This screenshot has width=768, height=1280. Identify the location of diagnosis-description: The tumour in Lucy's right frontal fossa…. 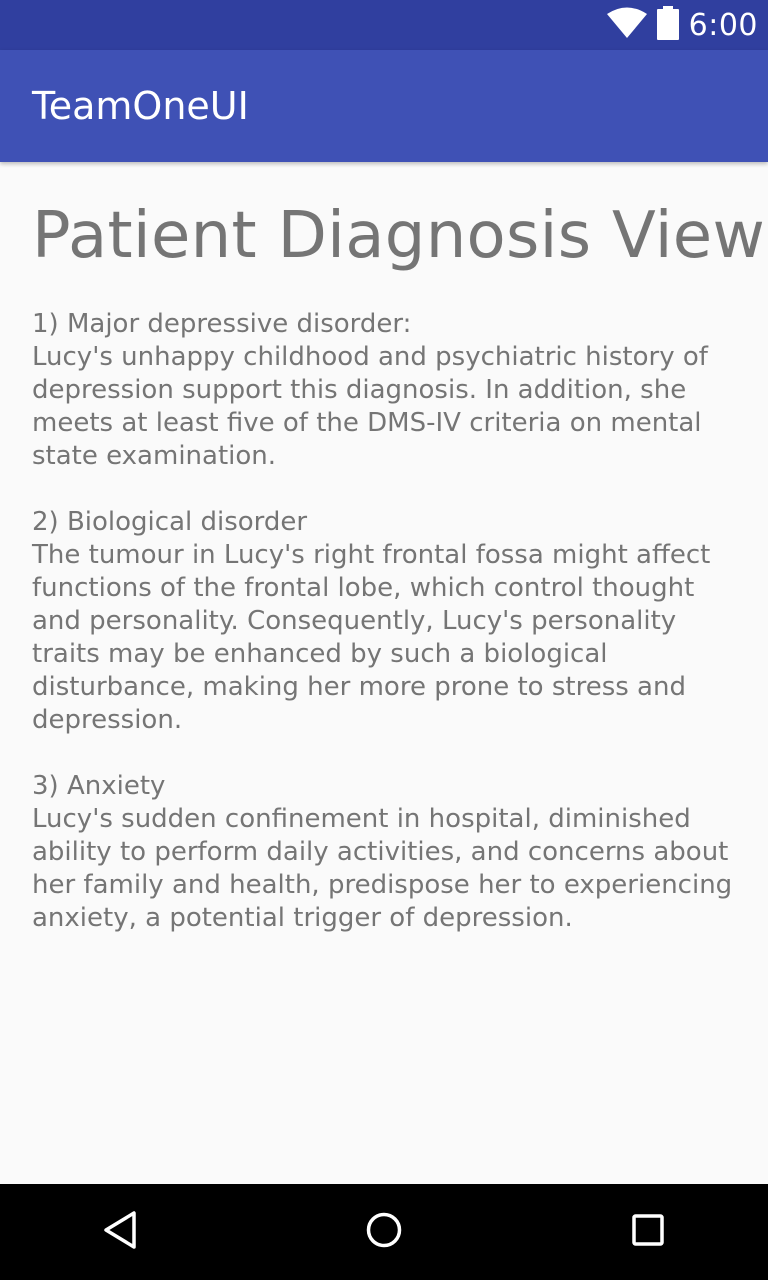
(371, 637).